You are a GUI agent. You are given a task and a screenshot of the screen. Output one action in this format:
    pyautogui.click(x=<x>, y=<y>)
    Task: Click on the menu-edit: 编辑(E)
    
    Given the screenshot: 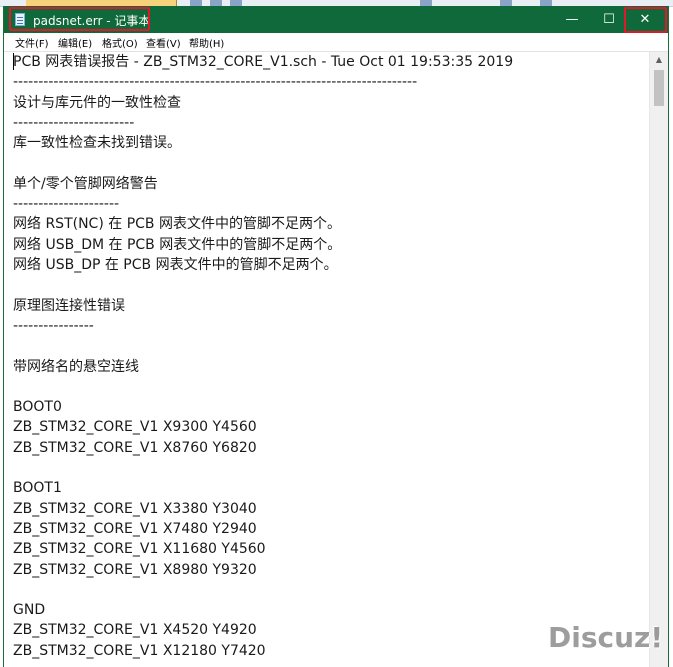 What is the action you would take?
    pyautogui.click(x=75, y=42)
    